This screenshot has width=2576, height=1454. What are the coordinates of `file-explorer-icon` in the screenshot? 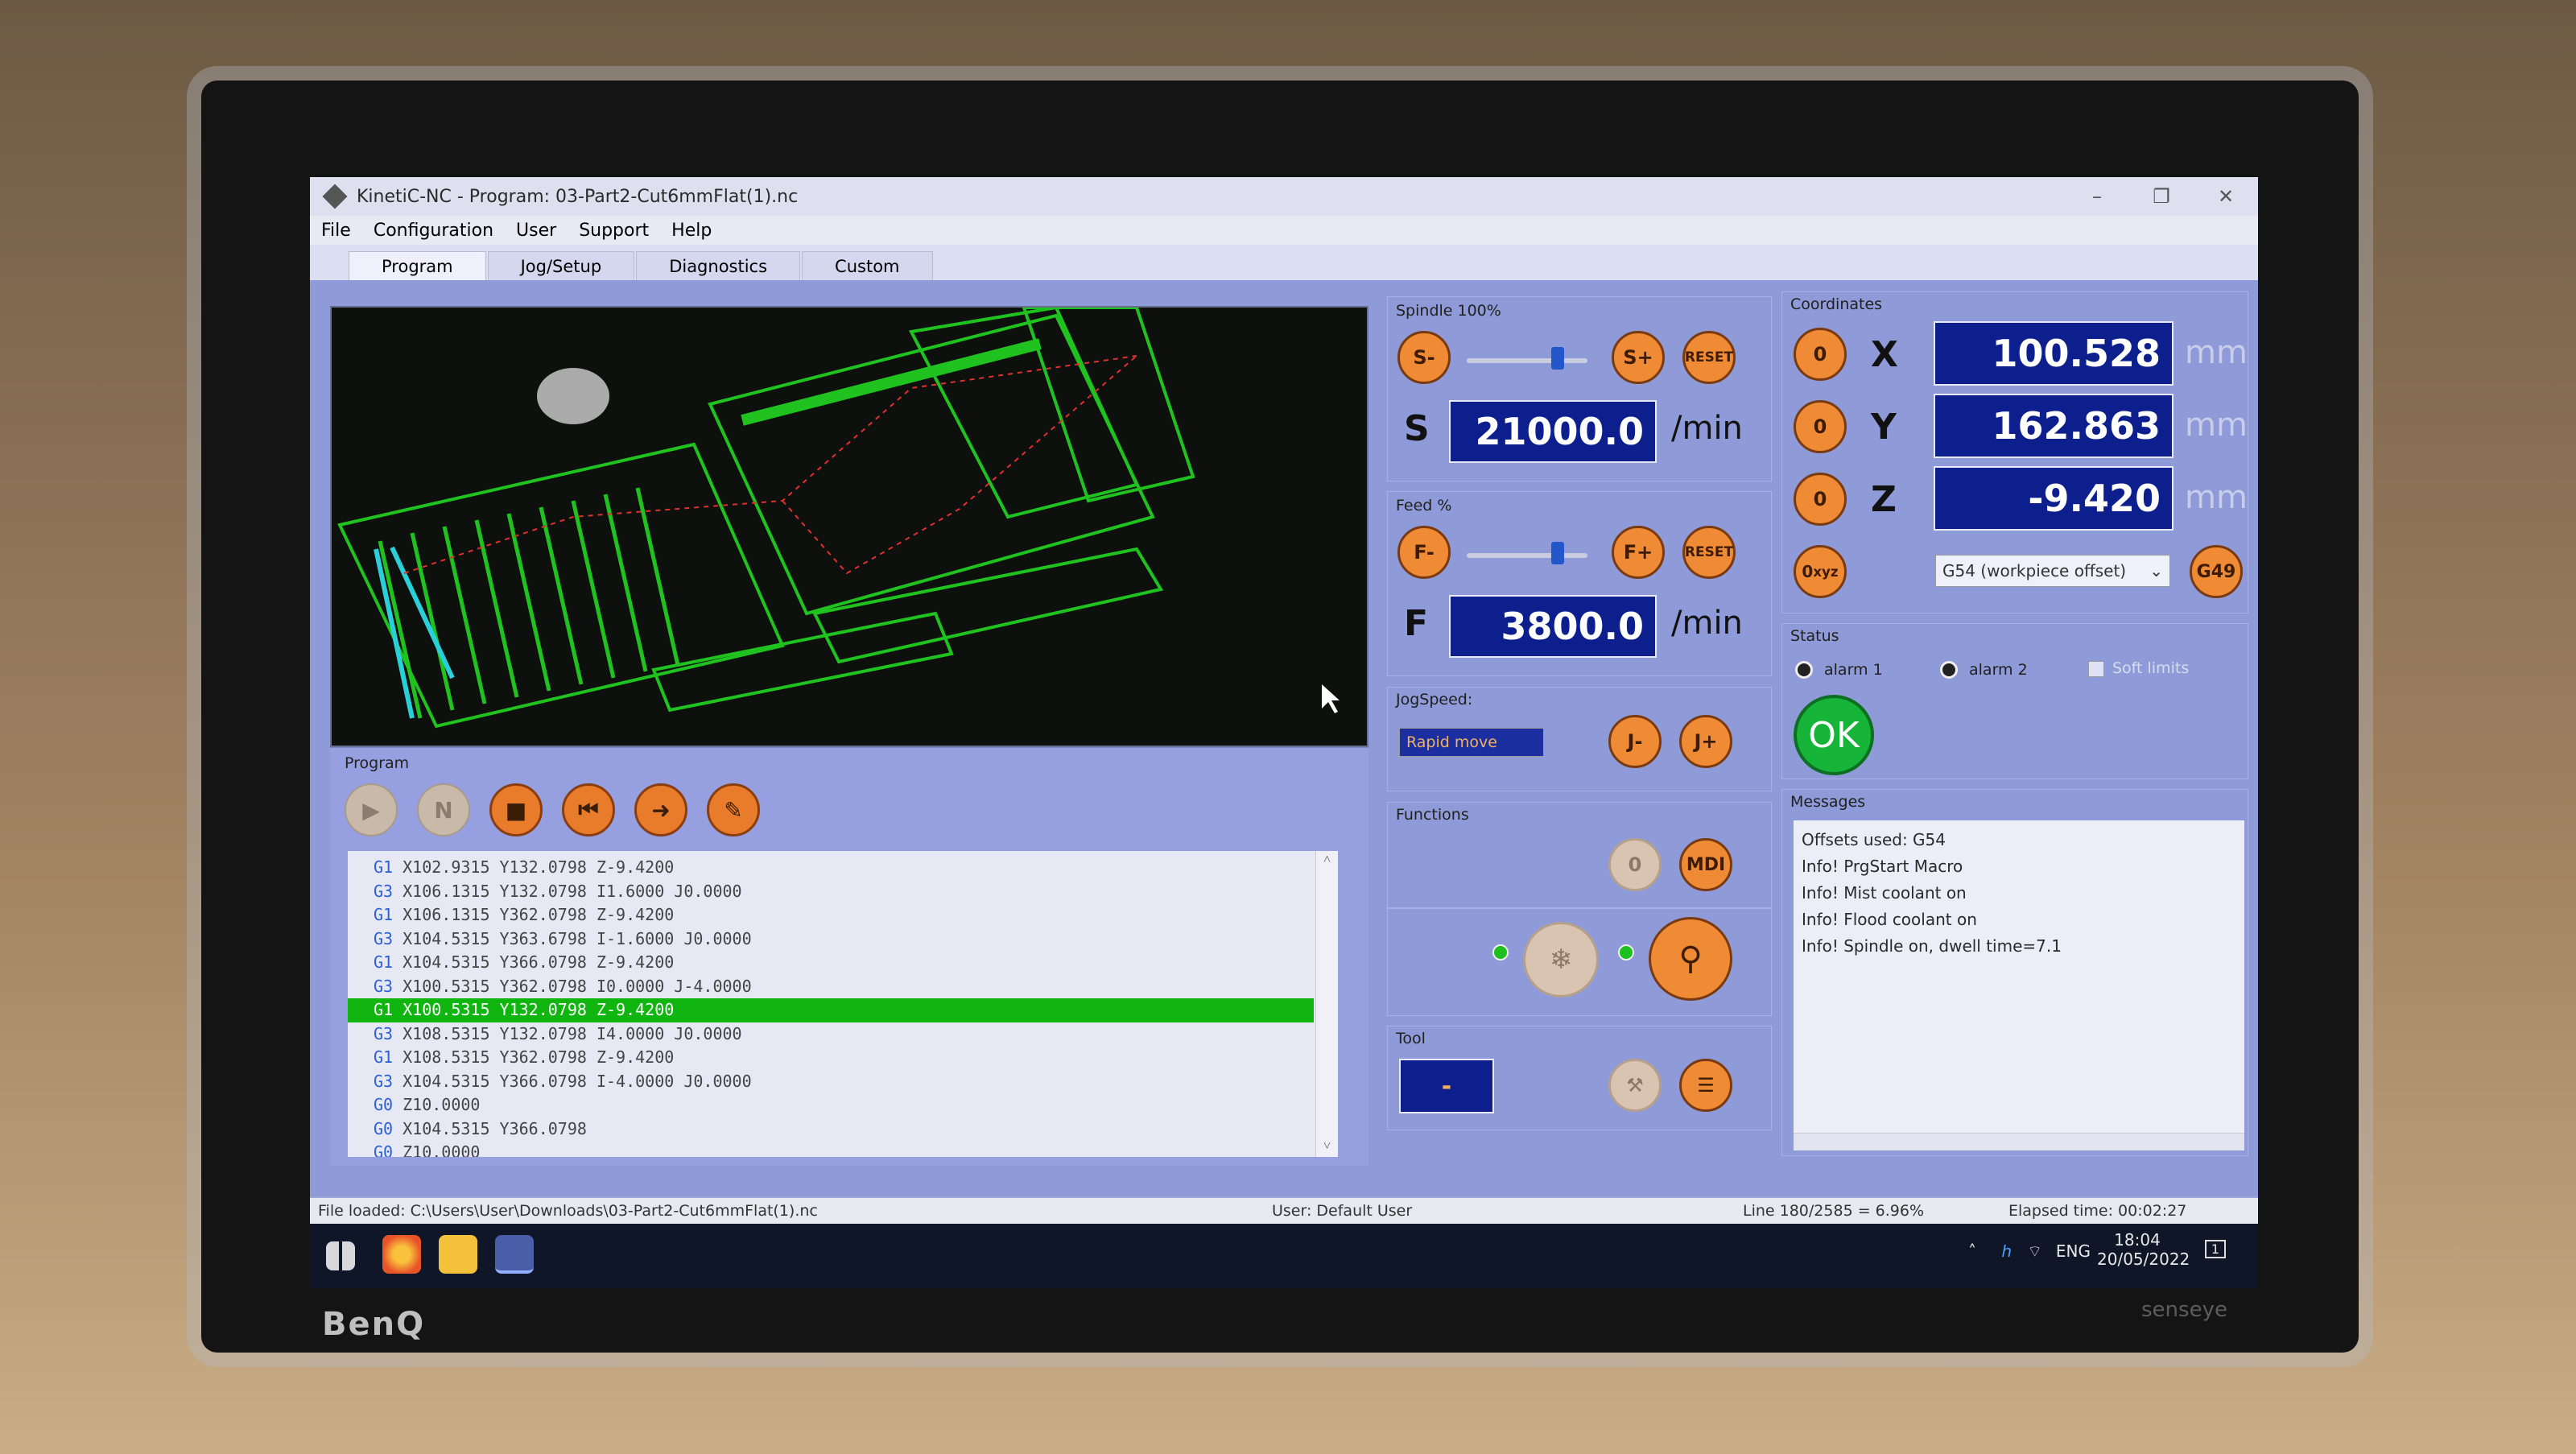 It's located at (458, 1254).